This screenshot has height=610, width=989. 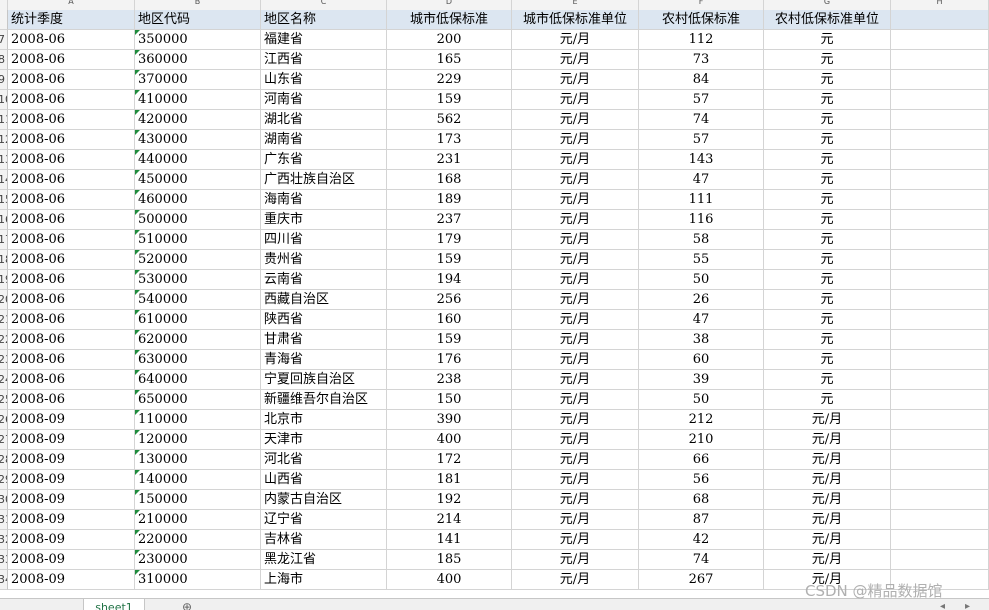 What do you see at coordinates (701, 60) in the screenshot?
I see `table-cell: 73` at bounding box center [701, 60].